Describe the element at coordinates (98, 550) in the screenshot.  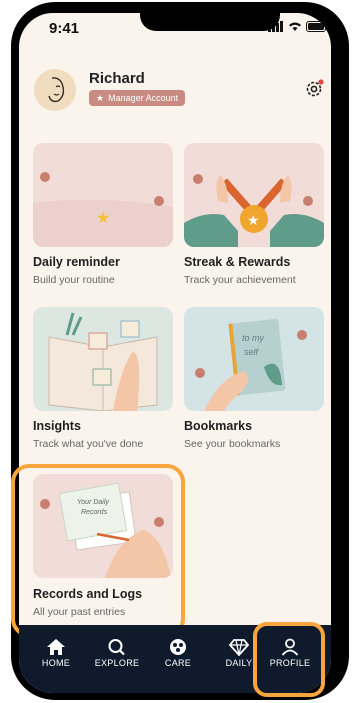
I see `highlight-records-card` at that location.